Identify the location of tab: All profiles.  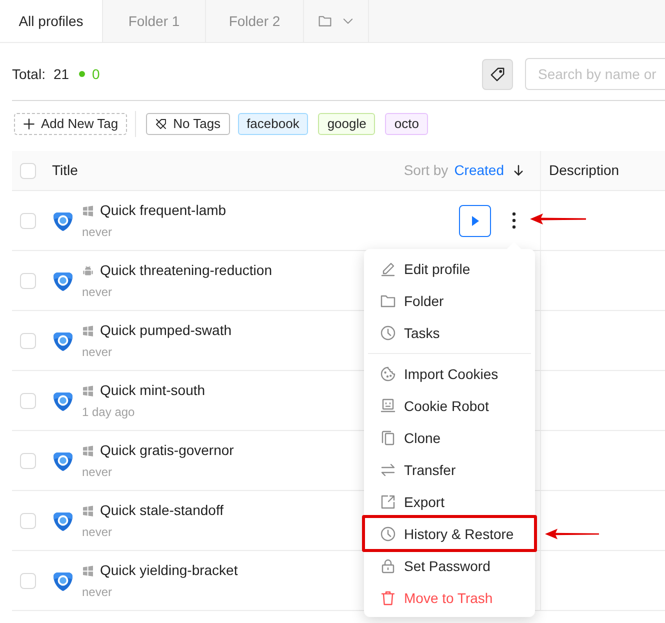
(51, 21).